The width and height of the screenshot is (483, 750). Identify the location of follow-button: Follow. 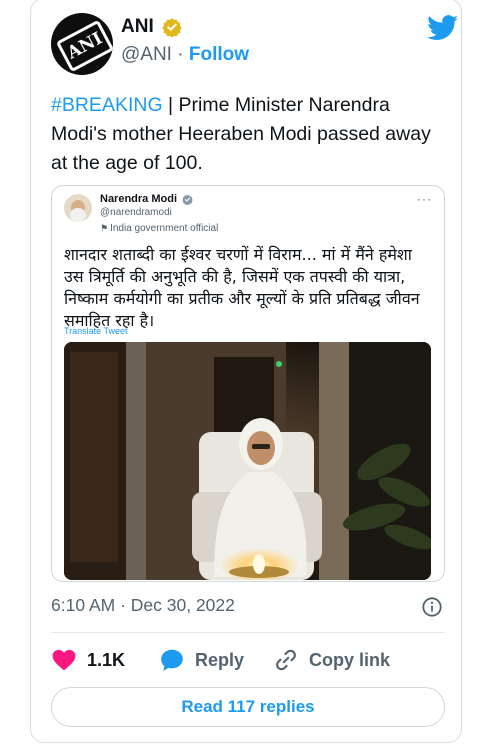
(219, 54).